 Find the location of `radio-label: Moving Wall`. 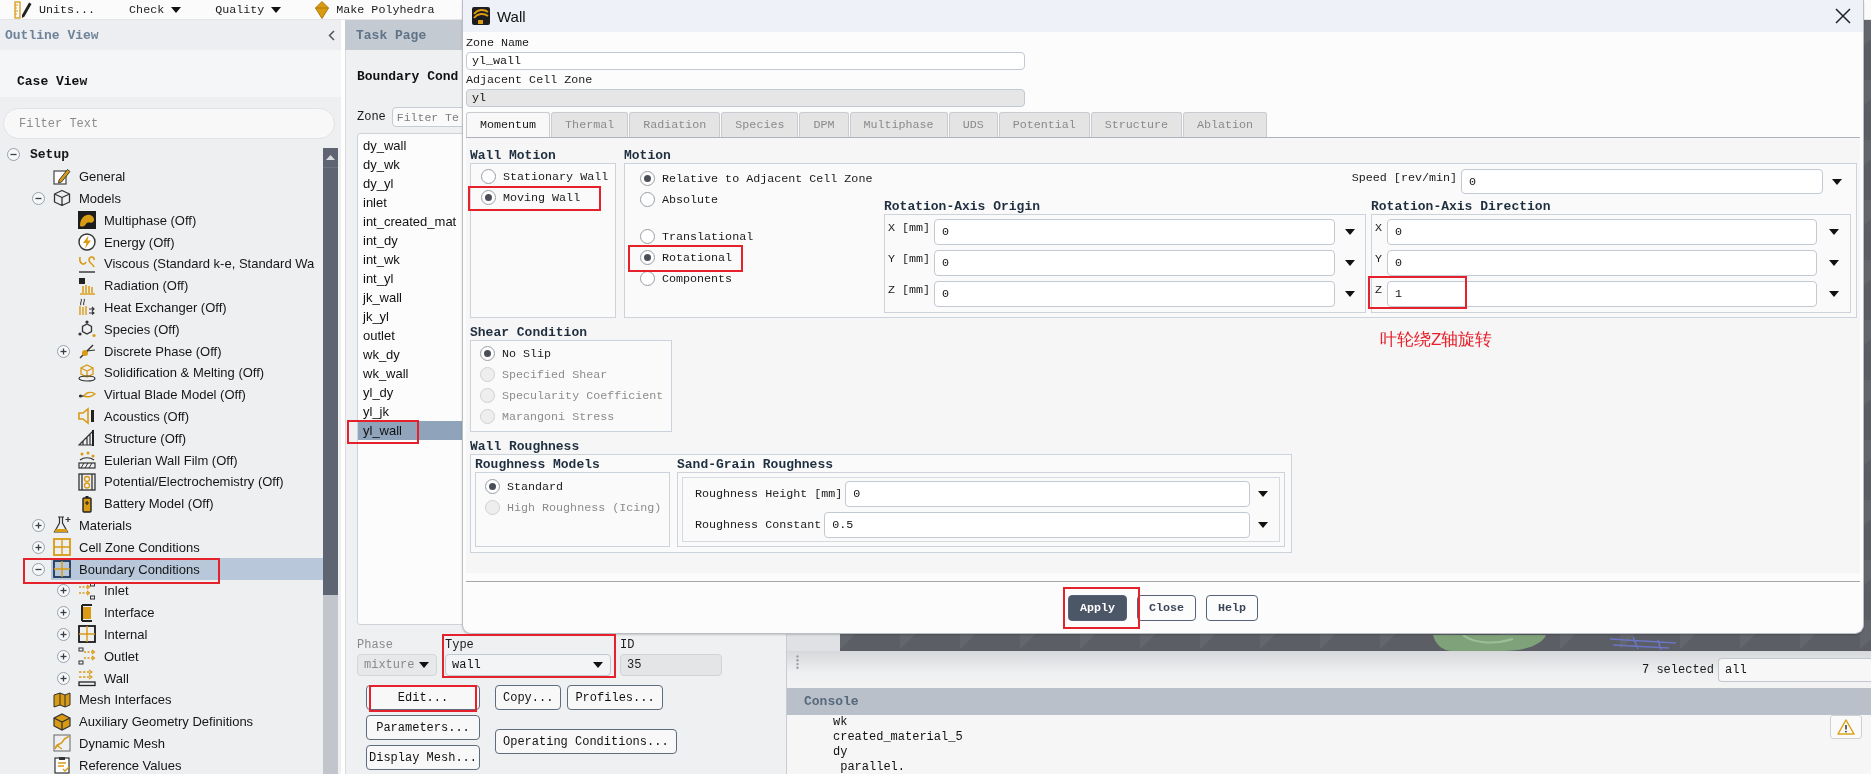

radio-label: Moving Wall is located at coordinates (542, 197).